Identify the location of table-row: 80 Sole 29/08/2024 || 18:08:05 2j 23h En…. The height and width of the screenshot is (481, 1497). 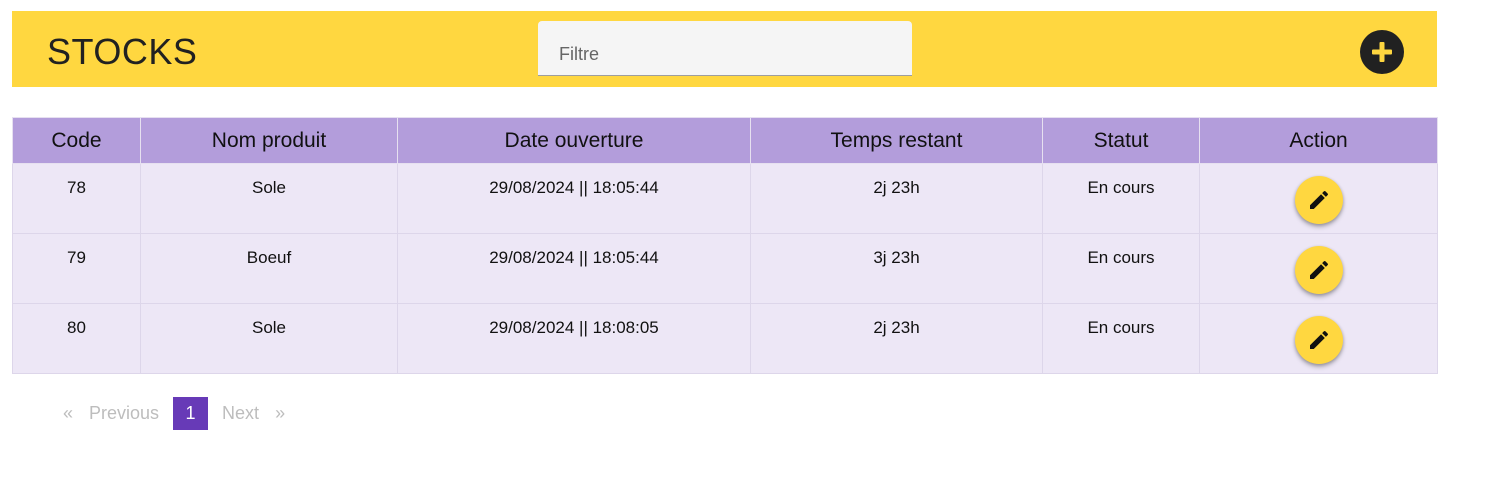
(725, 338).